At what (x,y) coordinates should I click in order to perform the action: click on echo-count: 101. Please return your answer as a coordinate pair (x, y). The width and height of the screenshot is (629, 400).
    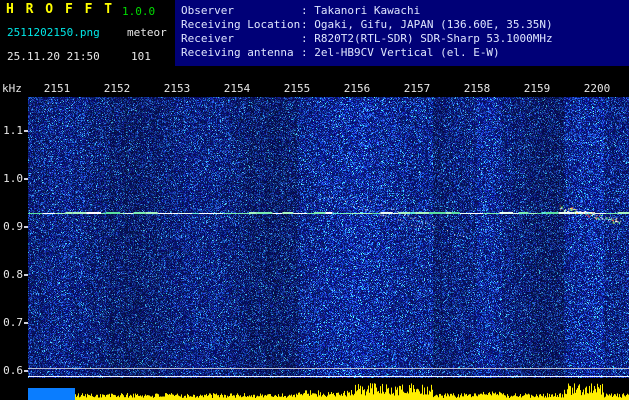
    Looking at the image, I should click on (141, 56).